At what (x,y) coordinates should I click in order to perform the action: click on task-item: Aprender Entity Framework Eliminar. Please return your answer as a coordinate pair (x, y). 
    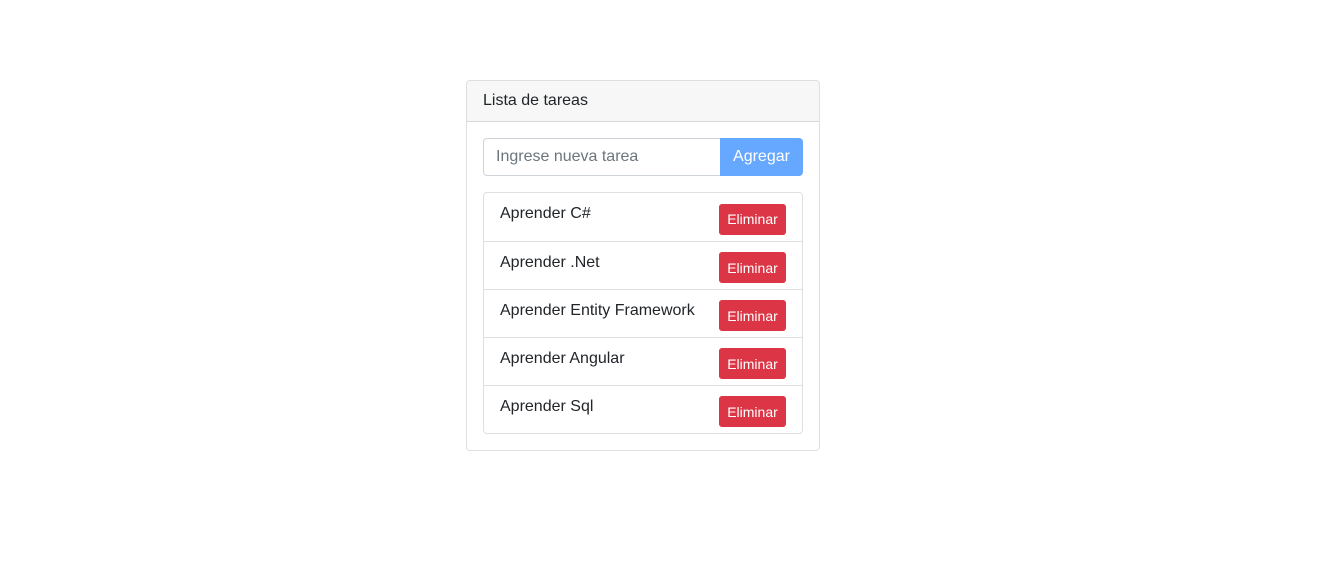
    Looking at the image, I should click on (643, 313).